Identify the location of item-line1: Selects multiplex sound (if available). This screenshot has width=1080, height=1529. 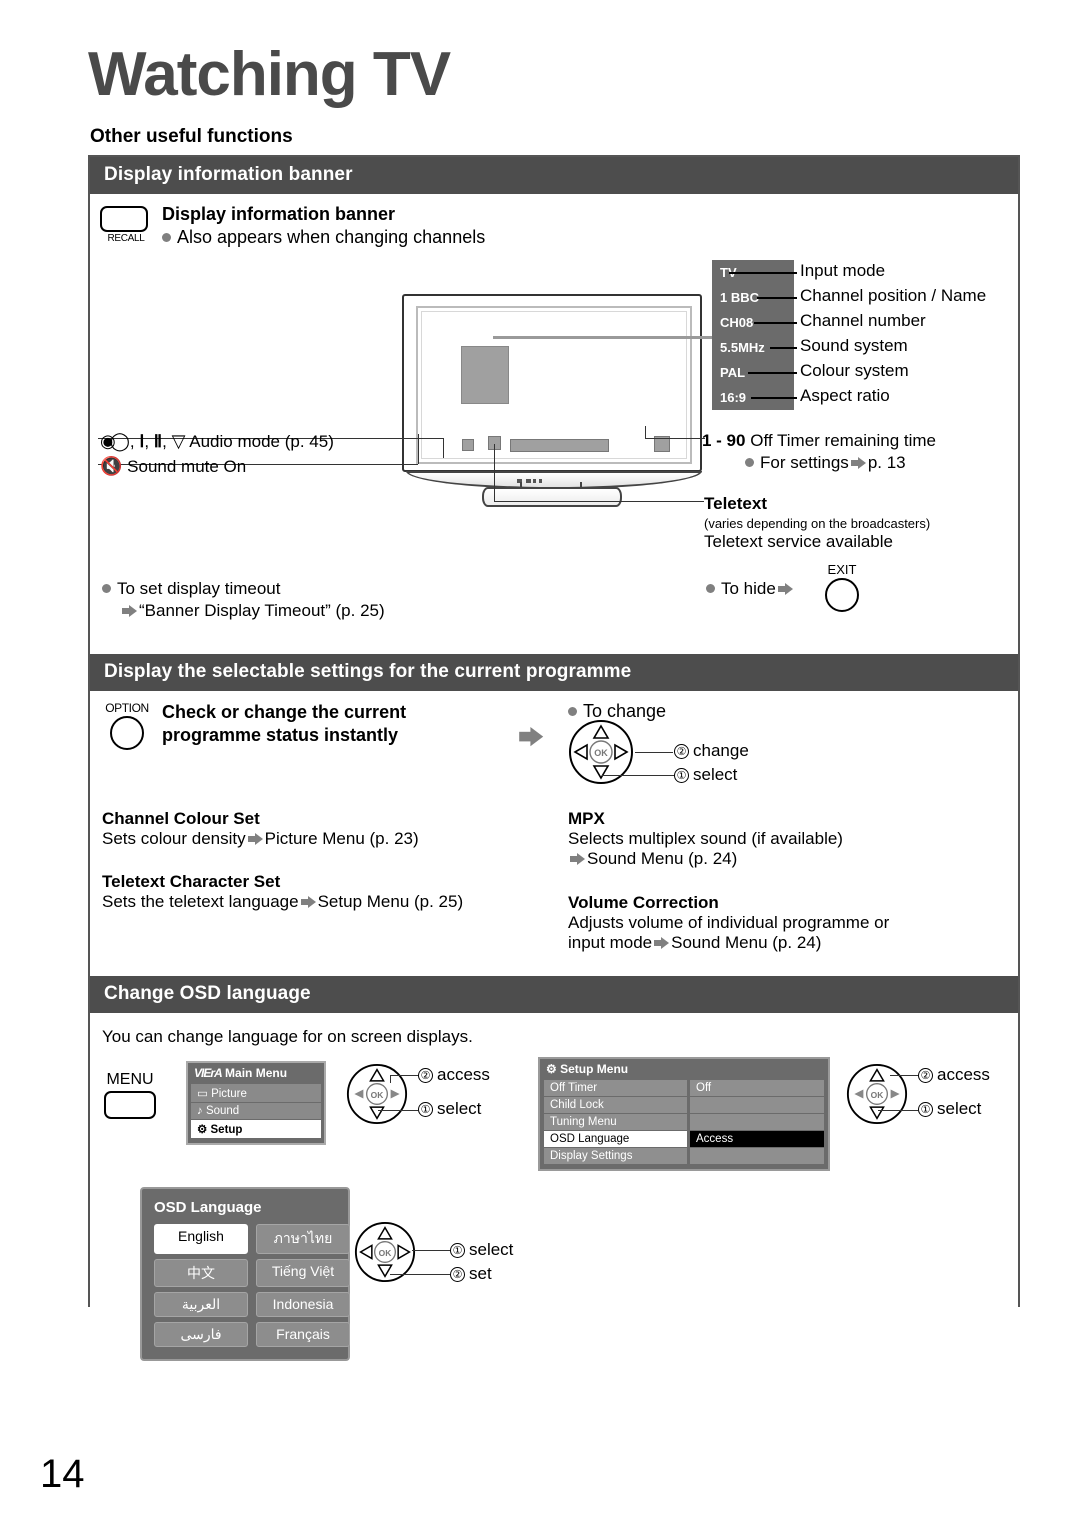
(705, 838).